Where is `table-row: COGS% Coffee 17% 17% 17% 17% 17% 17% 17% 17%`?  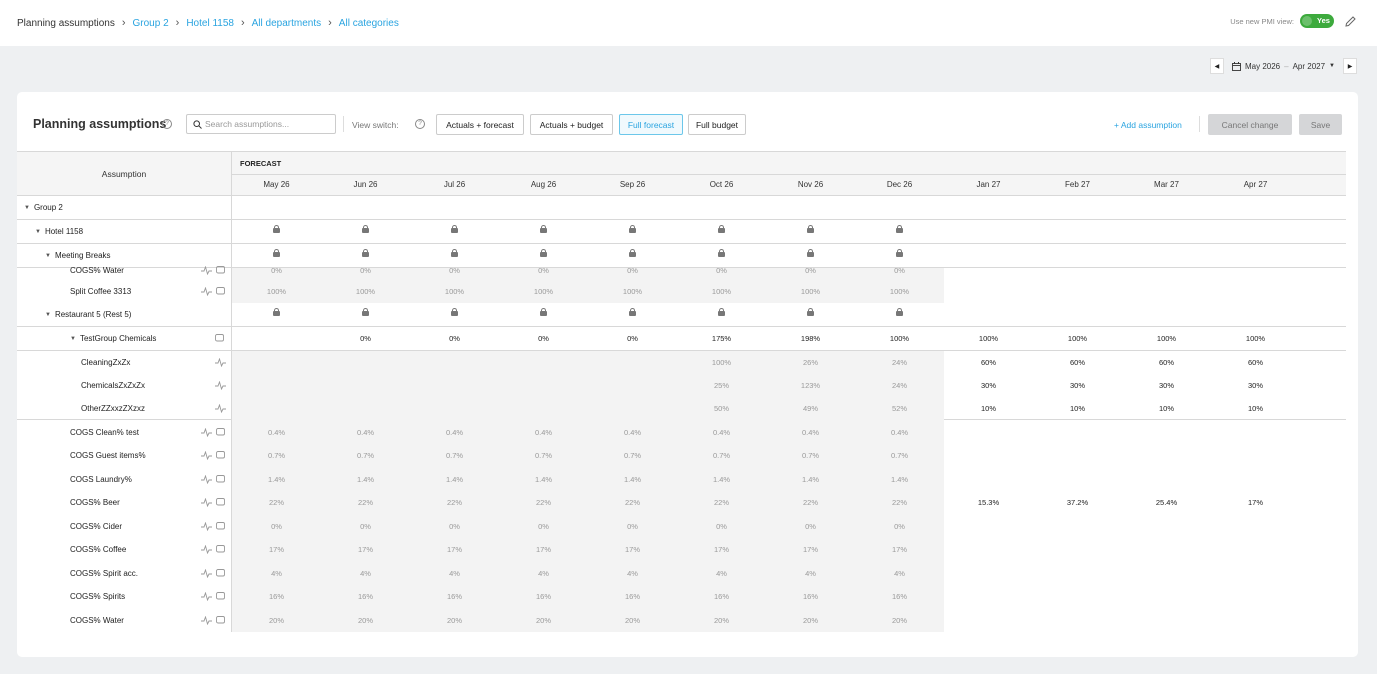
table-row: COGS% Coffee 17% 17% 17% 17% 17% 17% 17% 17% is located at coordinates (681, 549).